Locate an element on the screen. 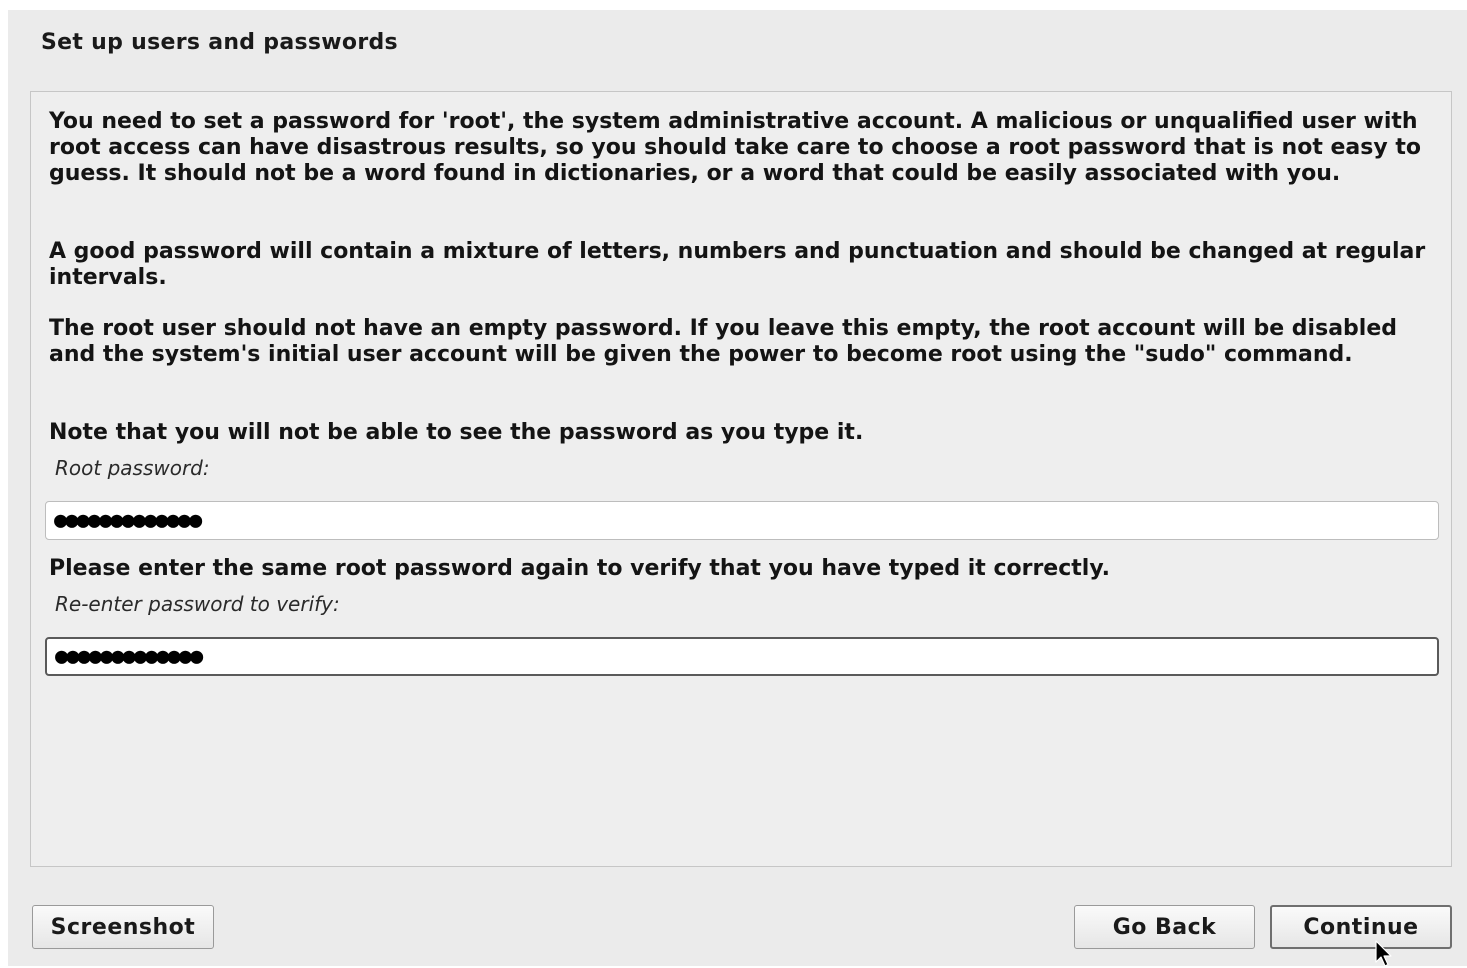 Image resolution: width=1467 pixels, height=968 pixels. root-password-value: ●●●●●●●●●●●●● is located at coordinates (128, 520).